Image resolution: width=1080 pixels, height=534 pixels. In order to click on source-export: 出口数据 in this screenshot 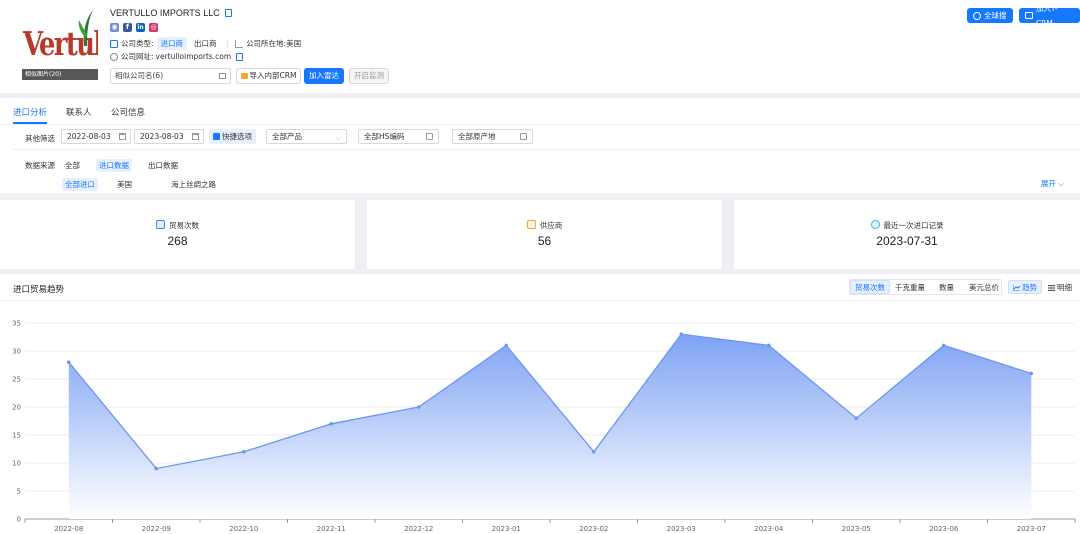, I will do `click(163, 165)`.